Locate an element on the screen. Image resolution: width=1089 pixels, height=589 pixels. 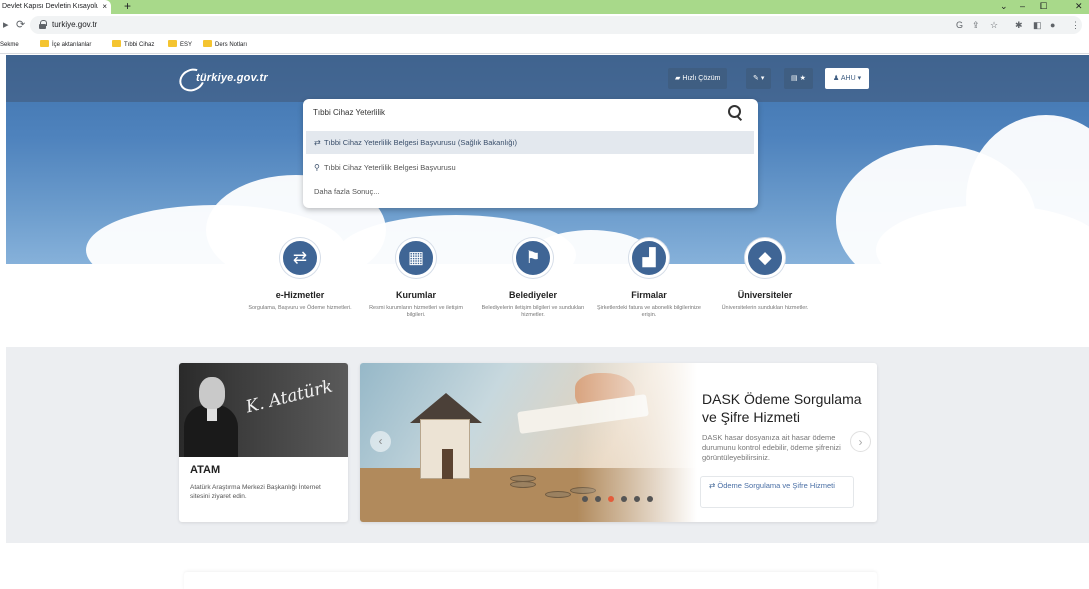
category-title: Kurumlar is located at coordinates (415, 295).